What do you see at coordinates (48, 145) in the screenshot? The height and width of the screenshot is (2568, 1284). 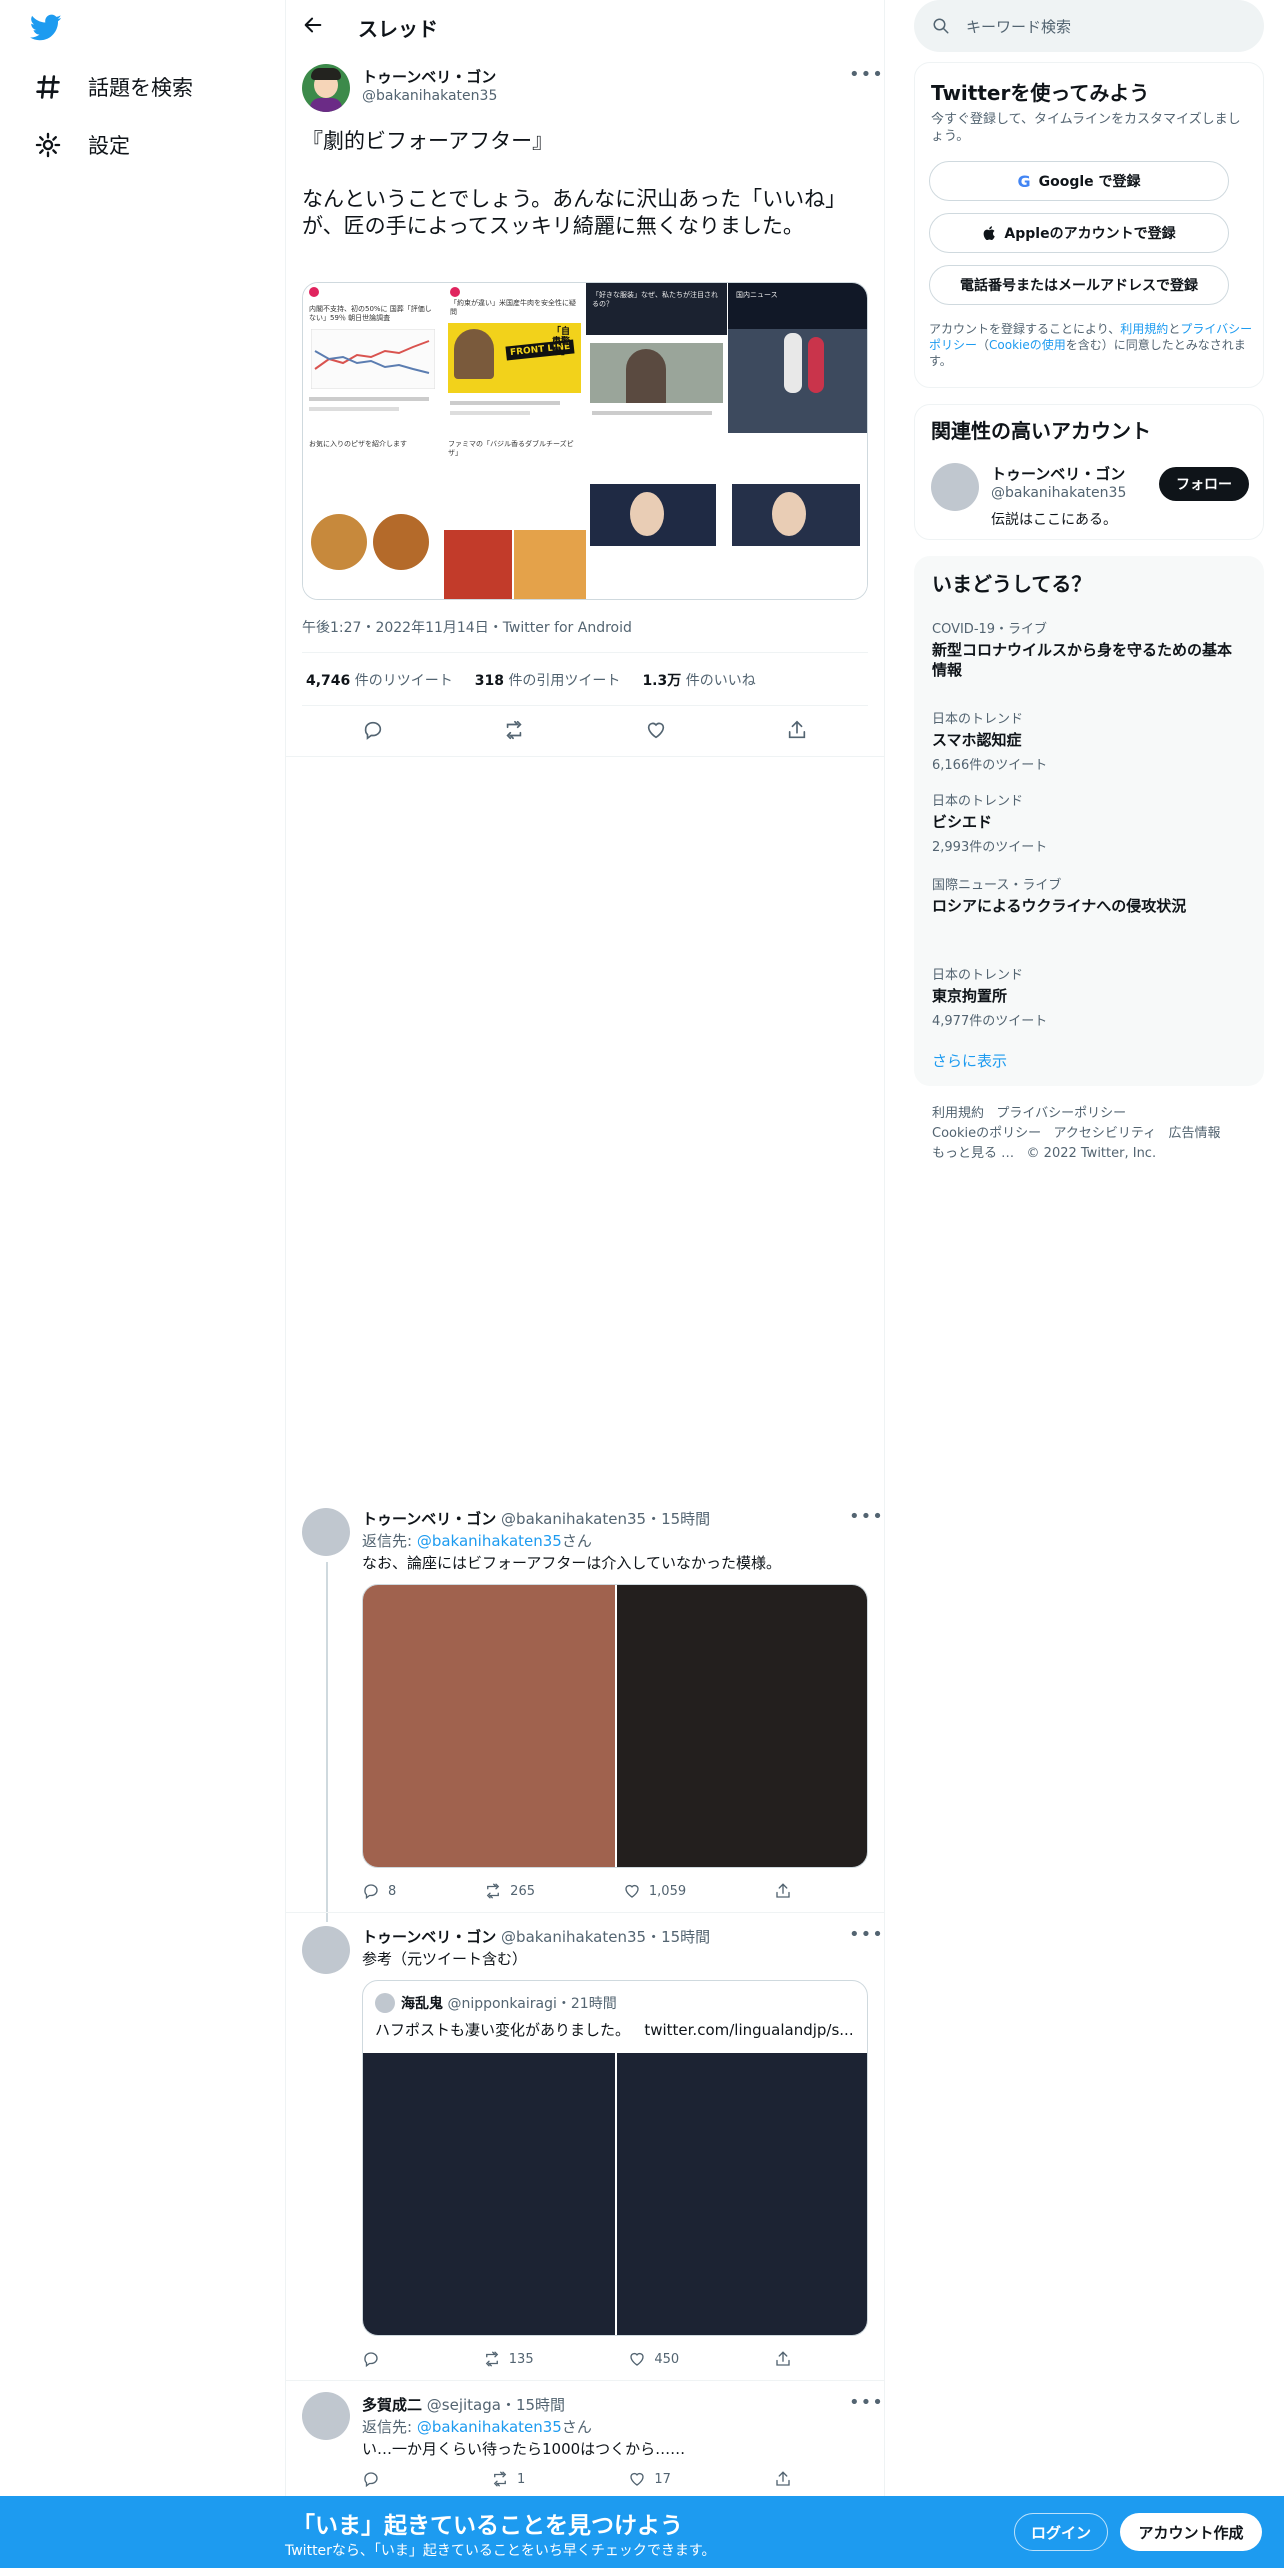 I see `gear-icon` at bounding box center [48, 145].